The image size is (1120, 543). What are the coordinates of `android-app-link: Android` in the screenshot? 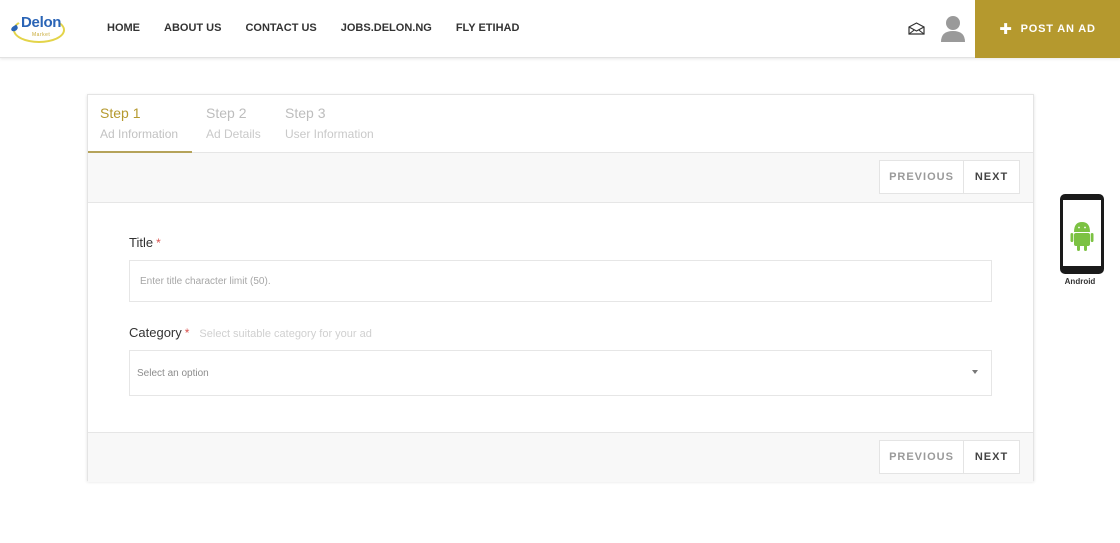 It's located at (1082, 241).